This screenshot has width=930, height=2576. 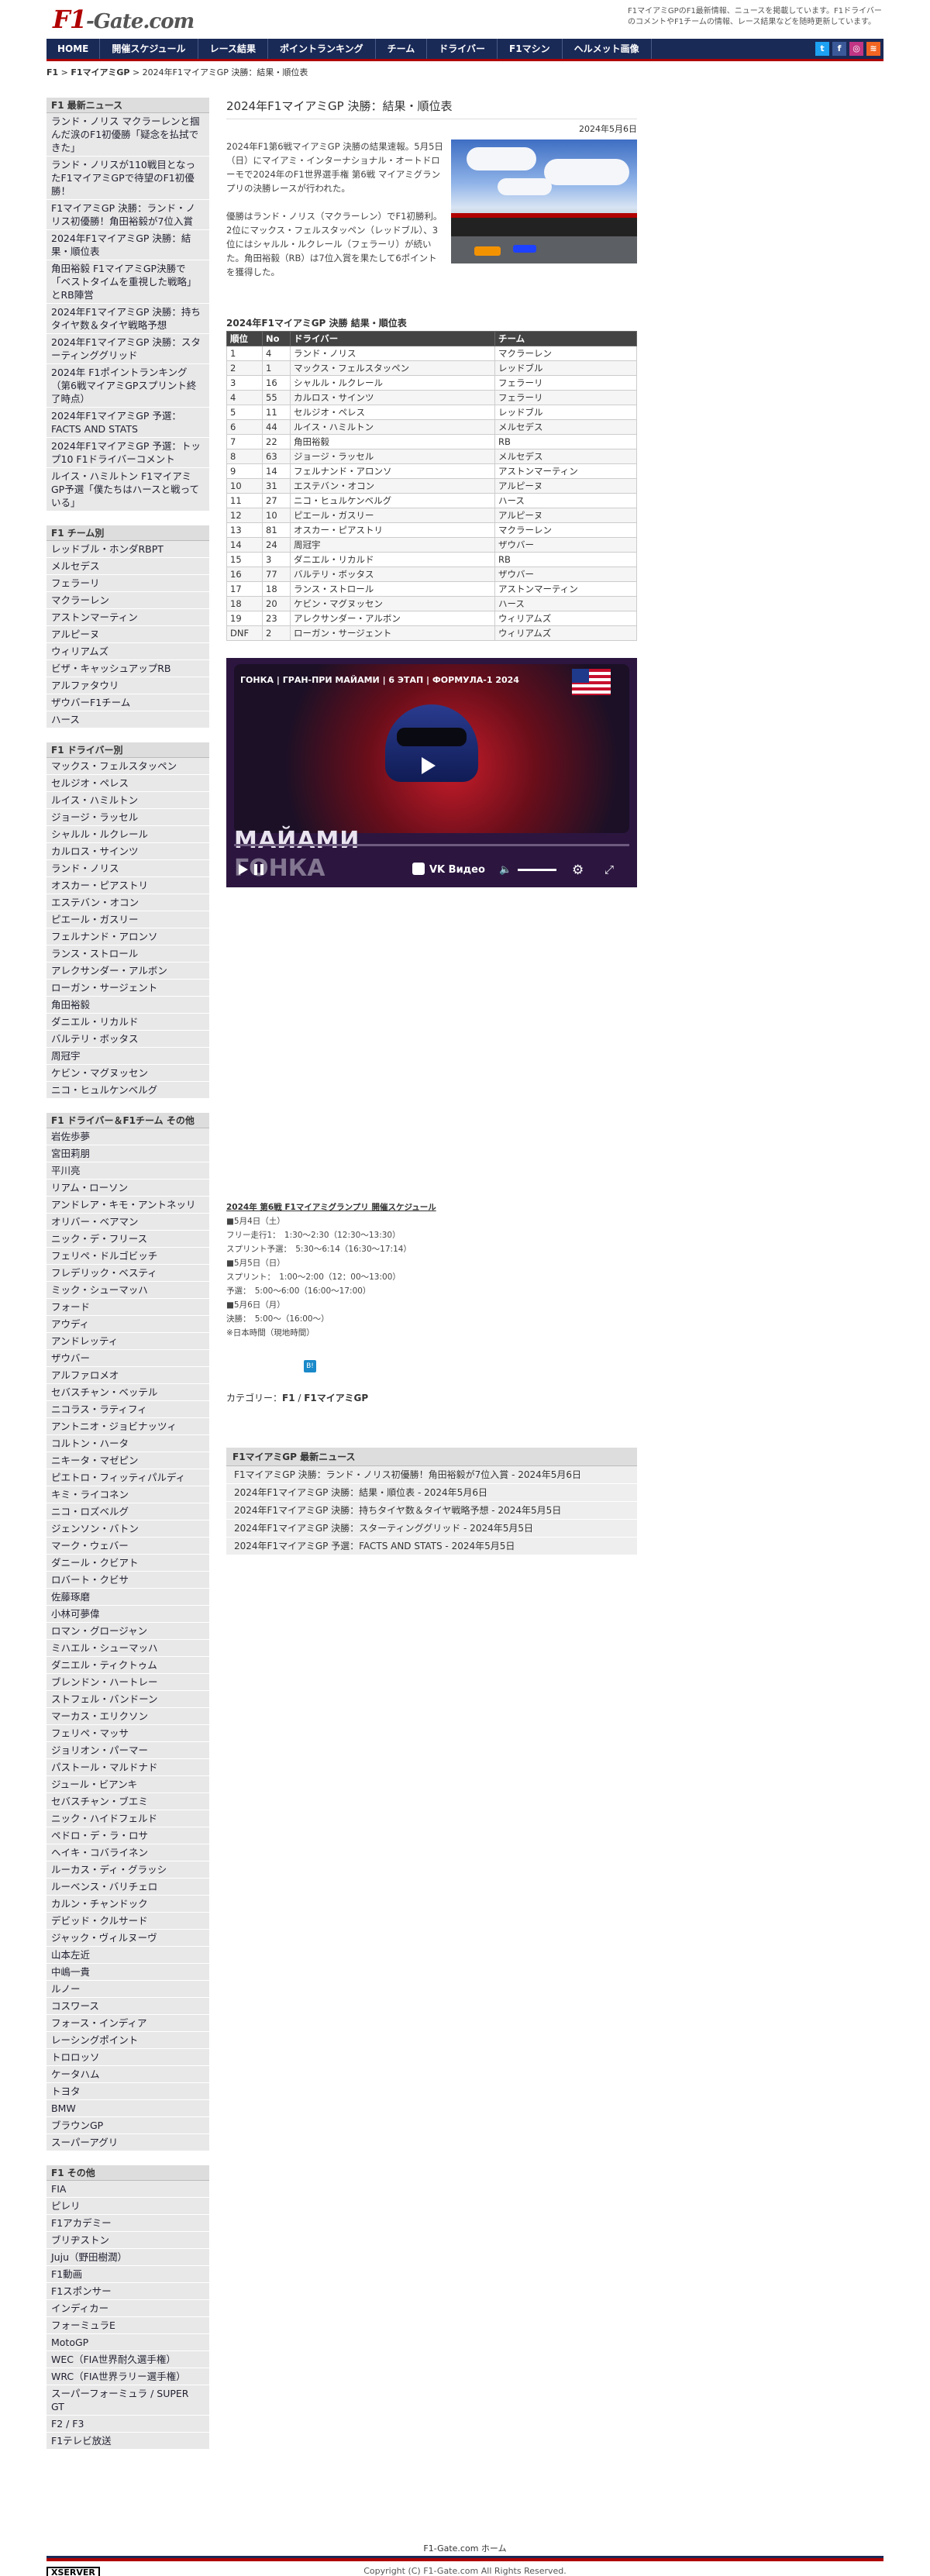 I want to click on sidebar-news-link: F1マイアミGP 決勝：ランド・ノリス初優勝！角田裕毅が7位入賞, so click(x=127, y=215).